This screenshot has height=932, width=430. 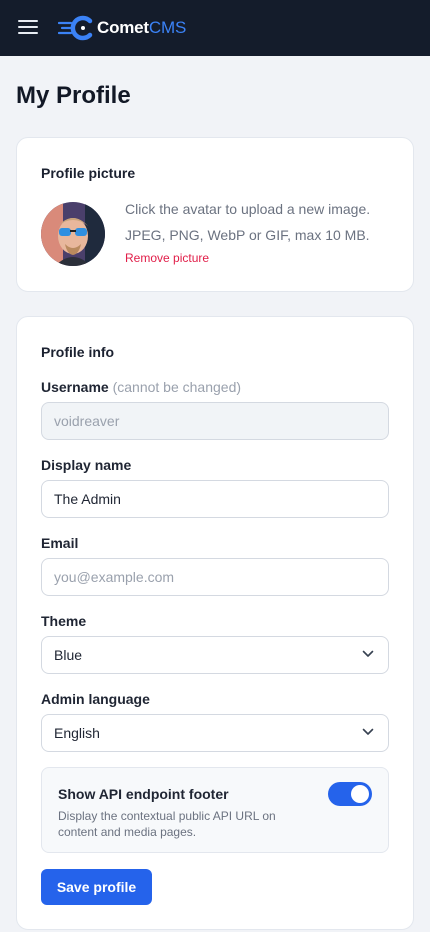 I want to click on display-name-label: Display name, so click(x=86, y=465).